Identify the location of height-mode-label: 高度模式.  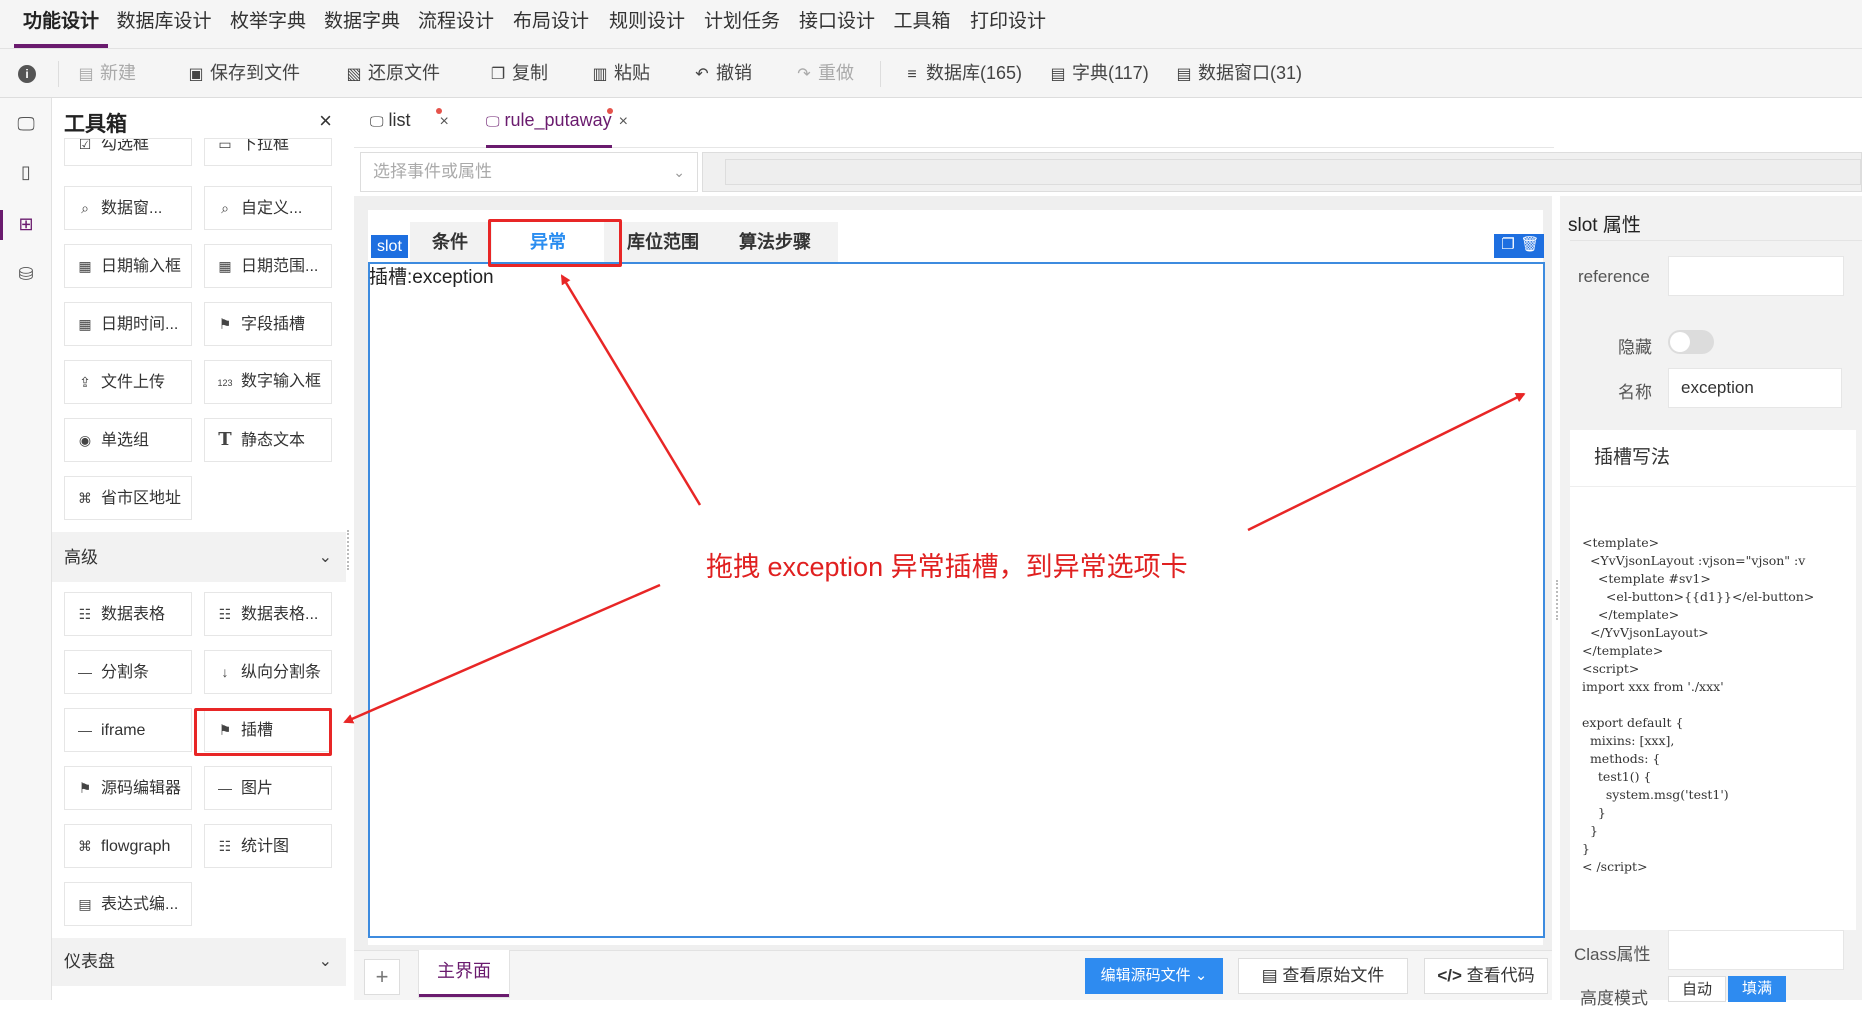
(1614, 998).